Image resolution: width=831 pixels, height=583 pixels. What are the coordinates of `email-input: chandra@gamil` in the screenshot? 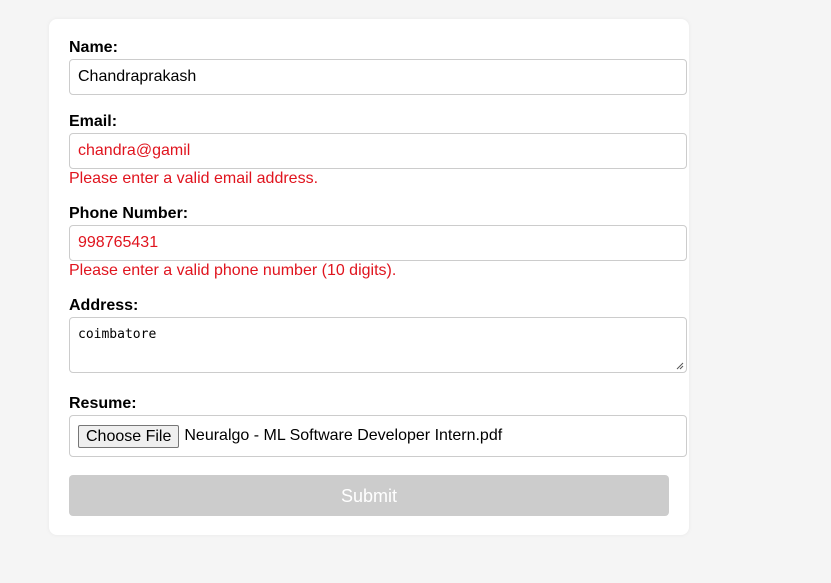 It's located at (378, 151).